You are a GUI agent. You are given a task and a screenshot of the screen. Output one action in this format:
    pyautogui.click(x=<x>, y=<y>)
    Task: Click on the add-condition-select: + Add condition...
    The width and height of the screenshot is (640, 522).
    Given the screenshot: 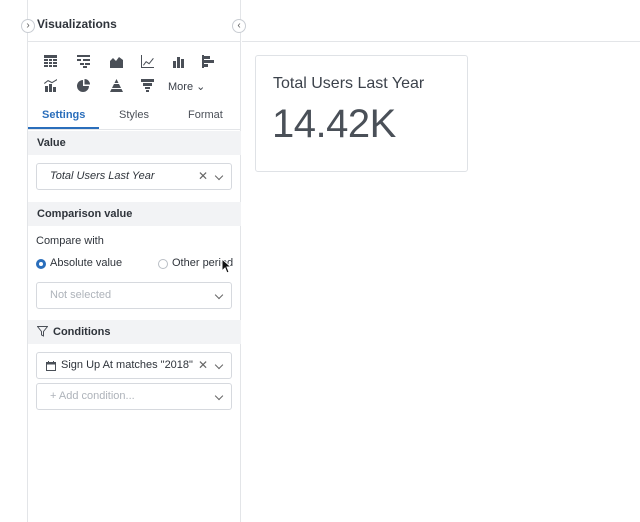 What is the action you would take?
    pyautogui.click(x=134, y=396)
    